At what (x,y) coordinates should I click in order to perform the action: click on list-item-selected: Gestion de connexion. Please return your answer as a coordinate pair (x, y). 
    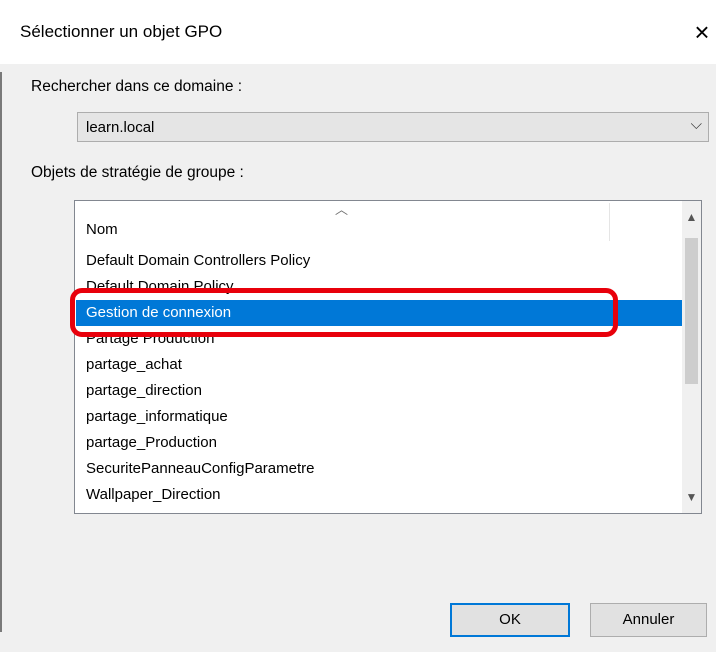
    Looking at the image, I should click on (379, 313).